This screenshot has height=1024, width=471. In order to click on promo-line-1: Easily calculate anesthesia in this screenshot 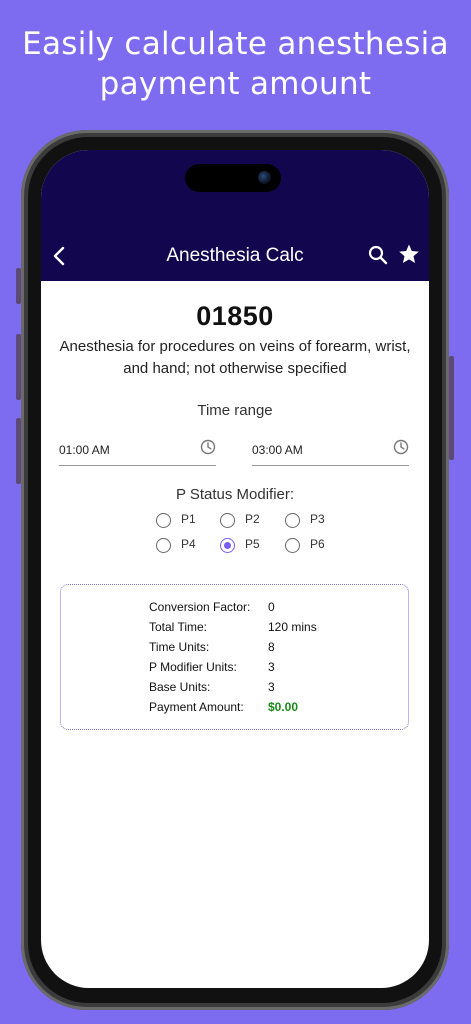, I will do `click(235, 44)`.